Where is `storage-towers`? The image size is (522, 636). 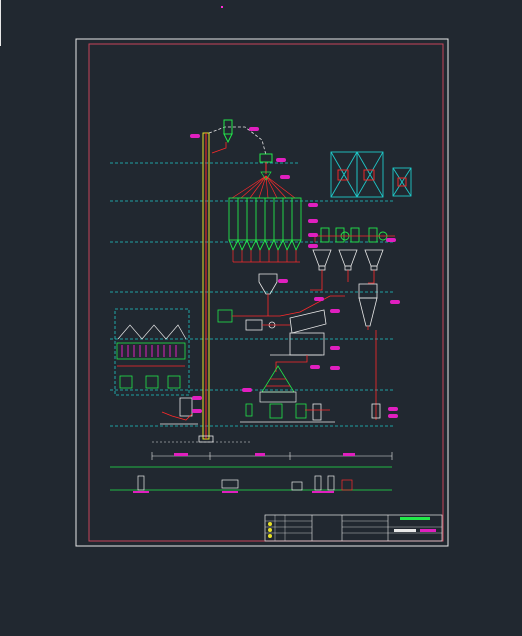 storage-towers is located at coordinates (371, 174).